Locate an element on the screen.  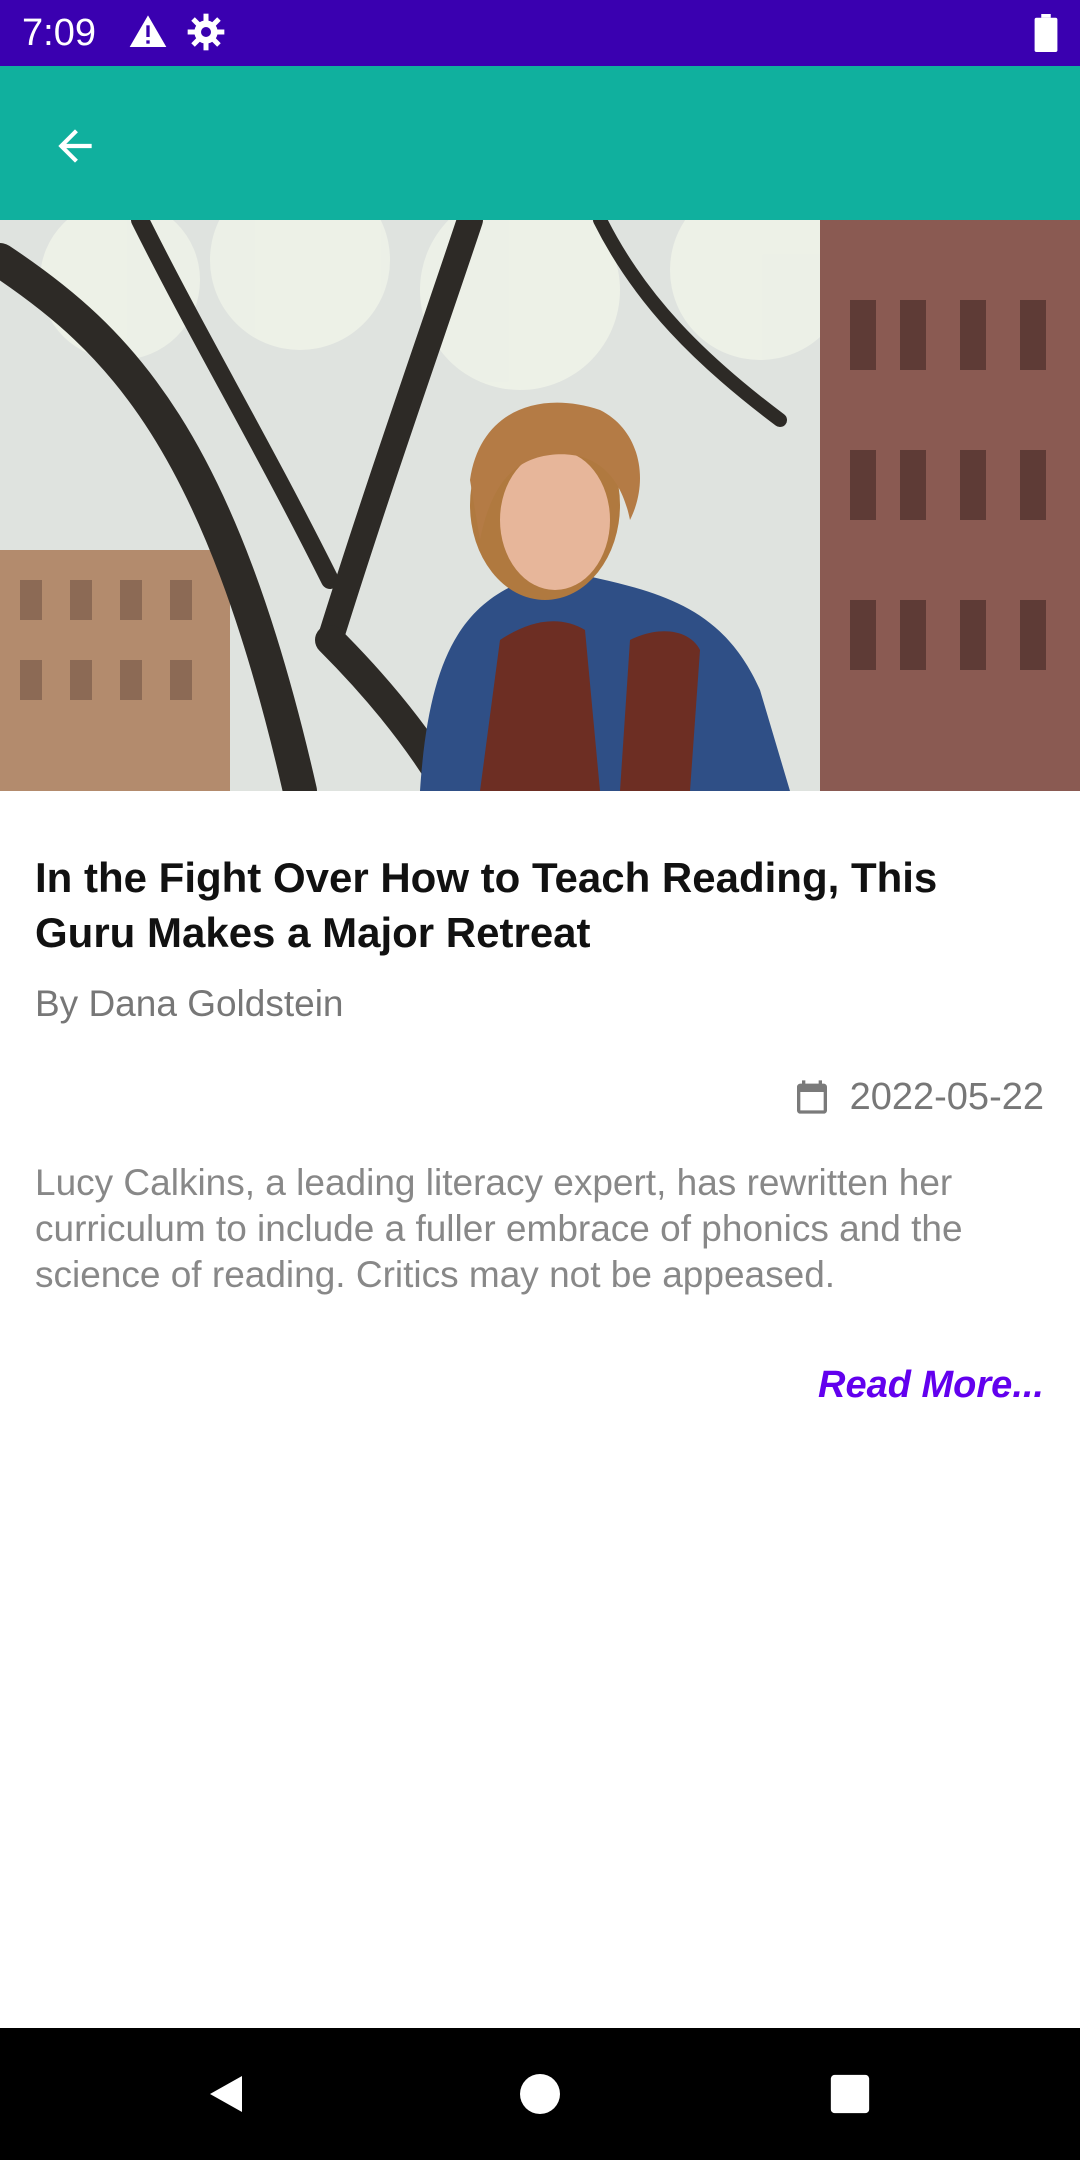
back-triangle-icon is located at coordinates (226, 2094).